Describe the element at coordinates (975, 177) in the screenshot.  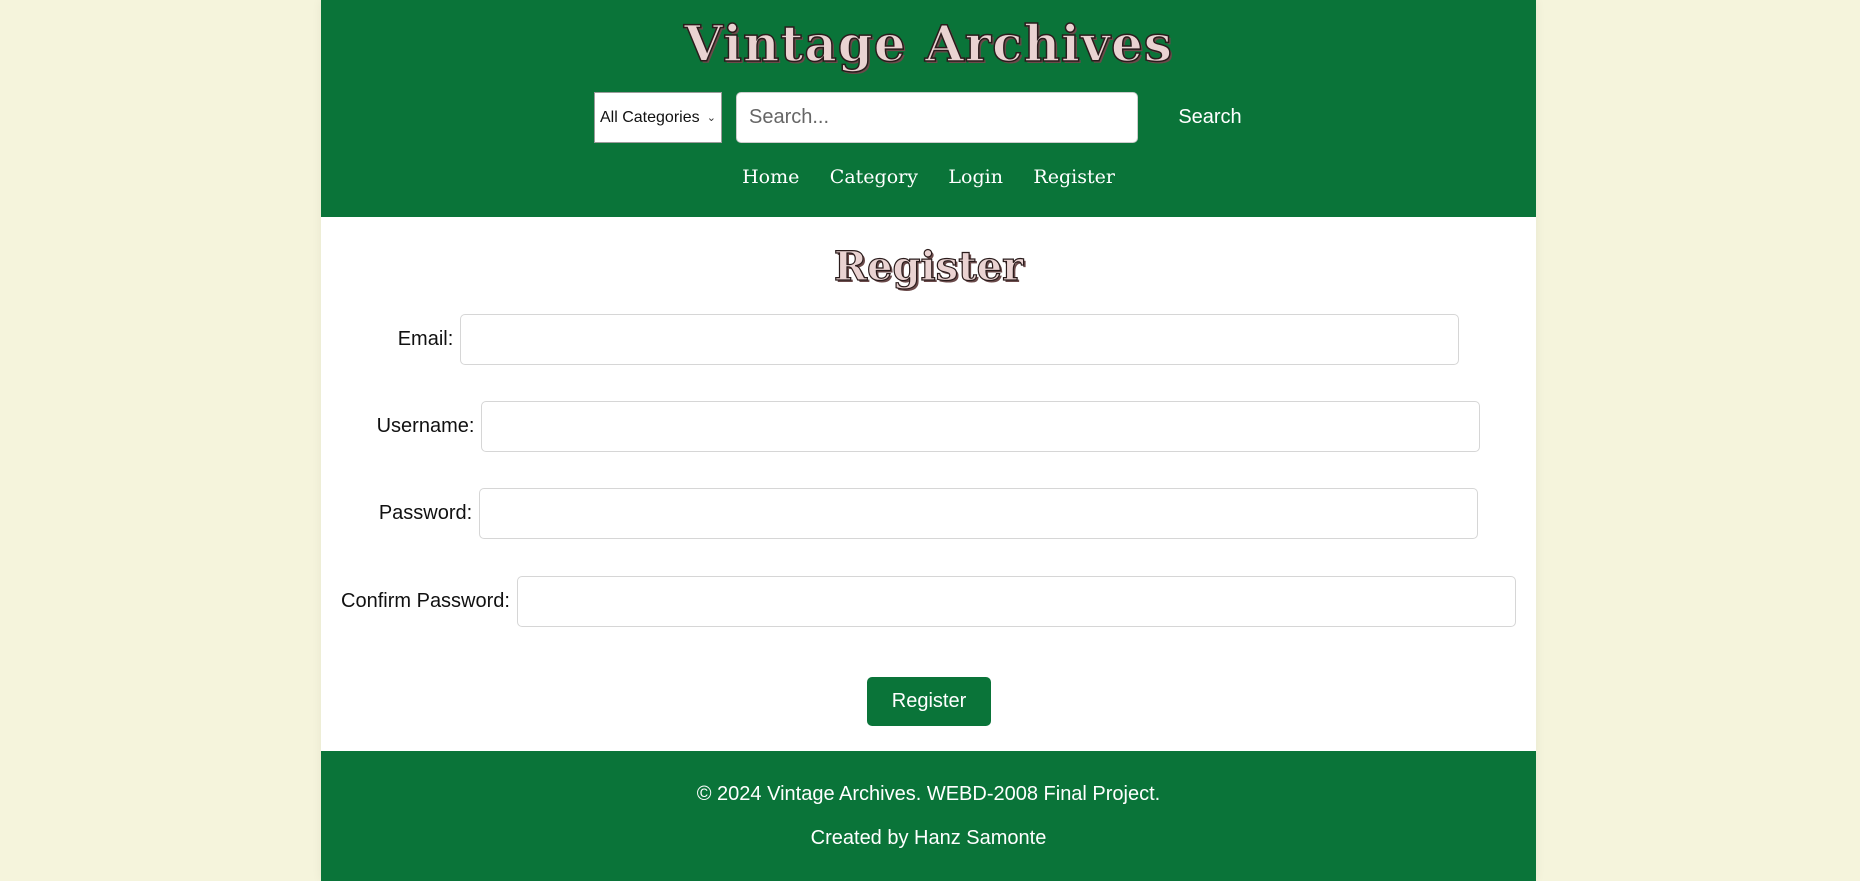
I see `nav-login: Login` at that location.